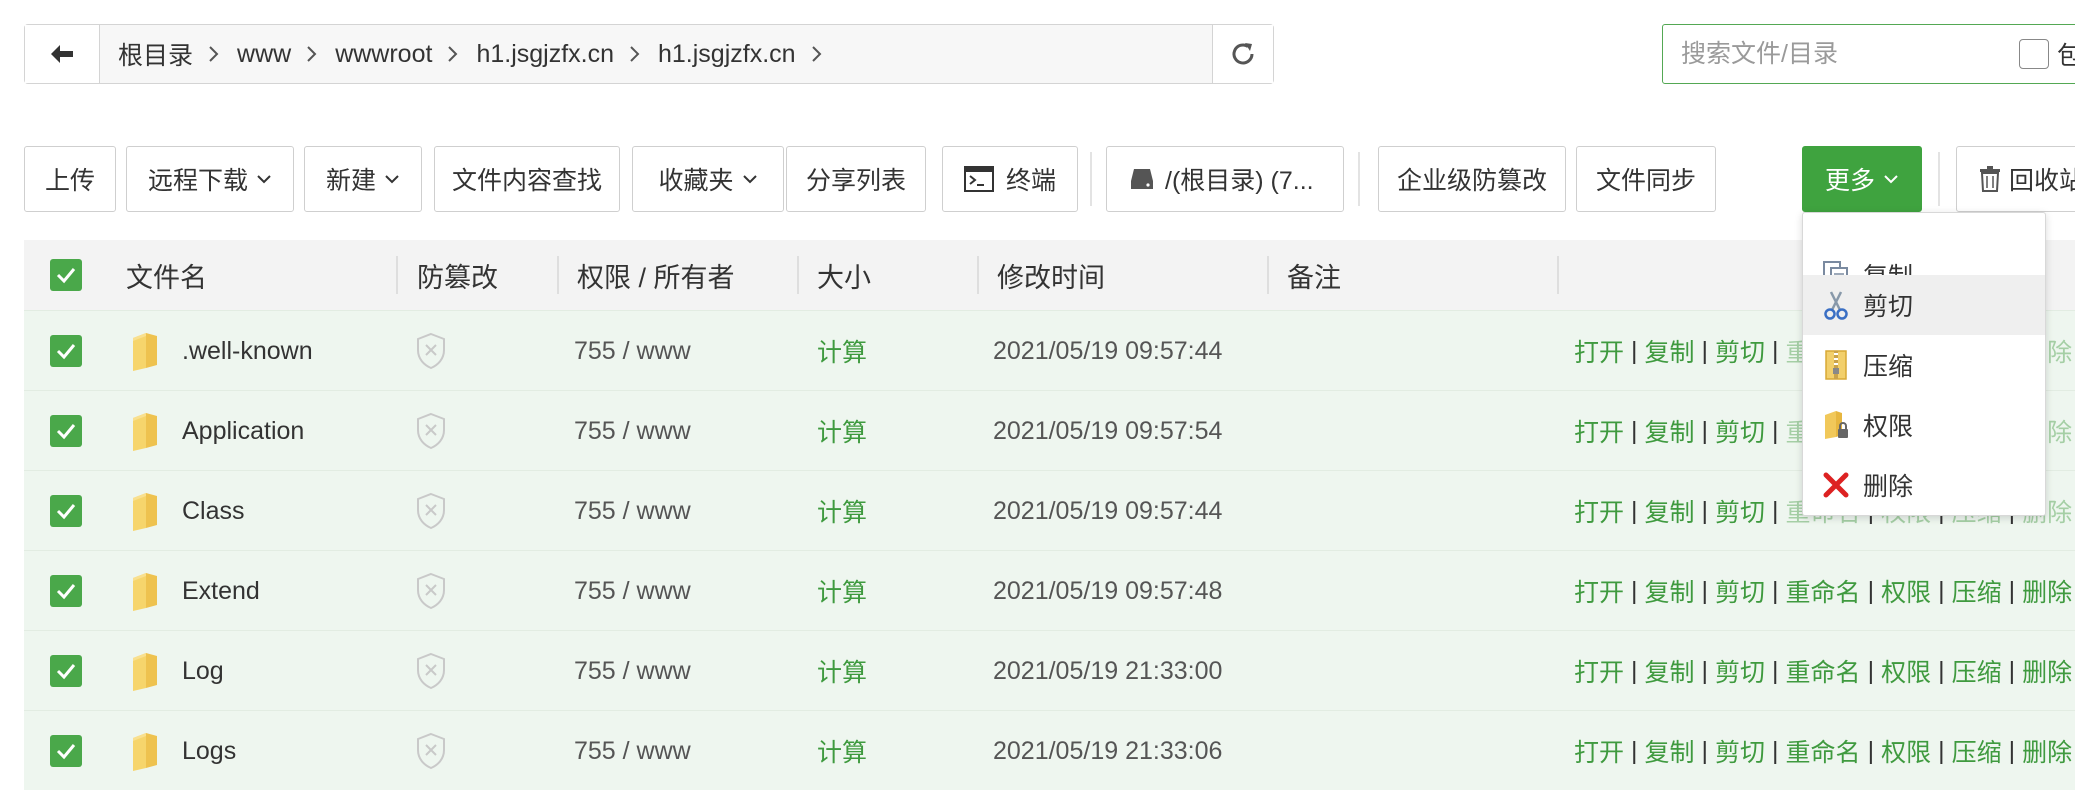 The height and width of the screenshot is (791, 2075). What do you see at coordinates (247, 351) in the screenshot?
I see `file-name: .well-known` at bounding box center [247, 351].